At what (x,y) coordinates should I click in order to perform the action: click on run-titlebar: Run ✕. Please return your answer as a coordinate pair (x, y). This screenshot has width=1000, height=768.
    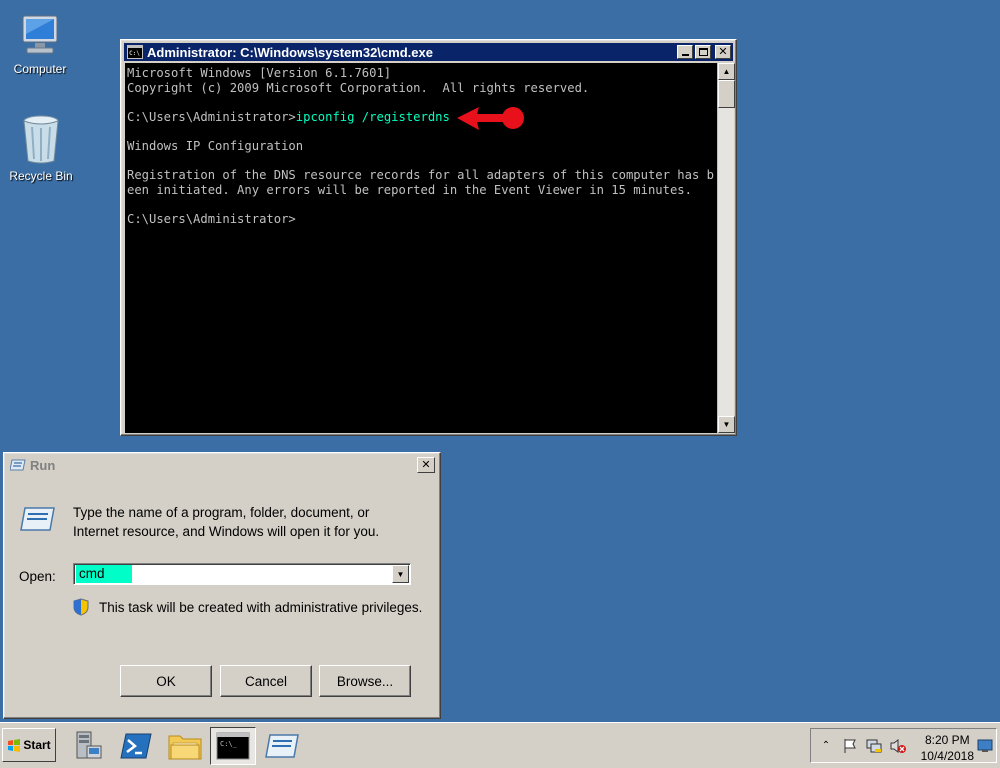
    Looking at the image, I should click on (222, 465).